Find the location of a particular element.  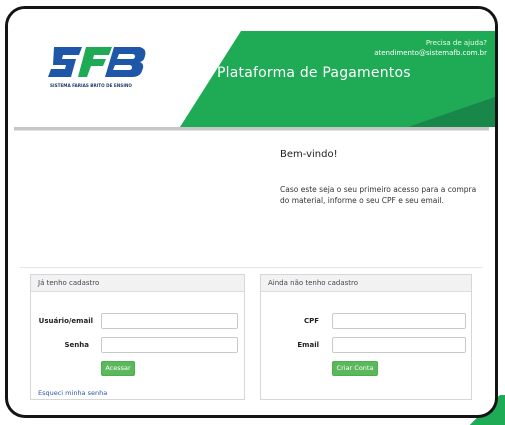

logo-tagline: SISTEMA FARIAS BRITO DE ENSINO is located at coordinates (91, 85).